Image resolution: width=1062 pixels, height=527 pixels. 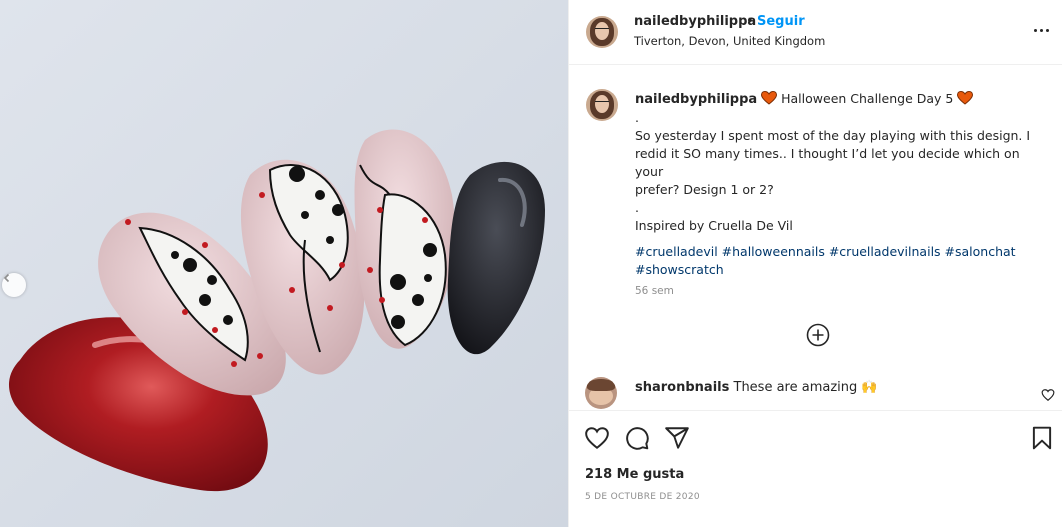 What do you see at coordinates (869, 387) in the screenshot?
I see `raised-hands-emoji: 🙌` at bounding box center [869, 387].